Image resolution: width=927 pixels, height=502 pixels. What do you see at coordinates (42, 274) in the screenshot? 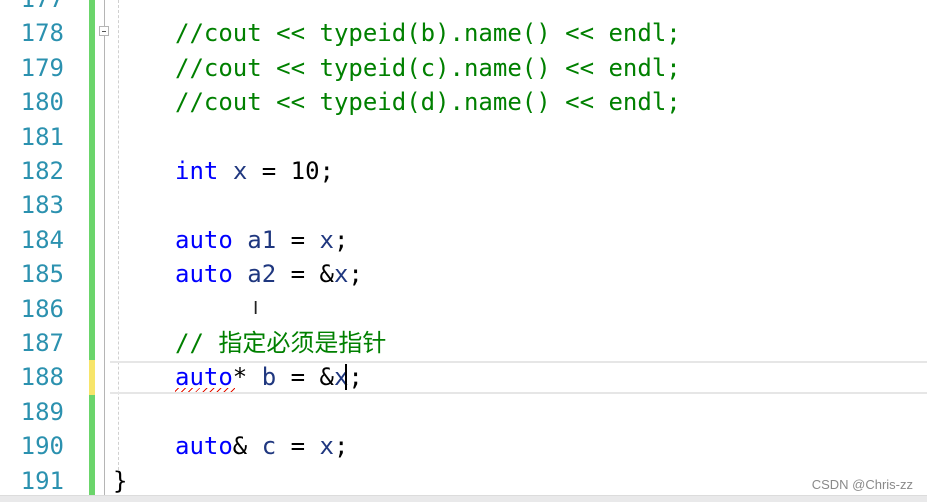
I see `line-number: 185` at bounding box center [42, 274].